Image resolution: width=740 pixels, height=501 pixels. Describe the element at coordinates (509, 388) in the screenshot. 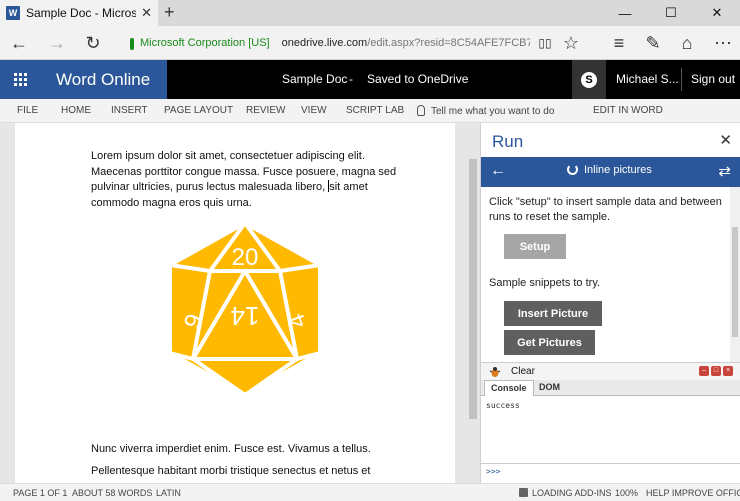

I see `tab-console: Console` at that location.